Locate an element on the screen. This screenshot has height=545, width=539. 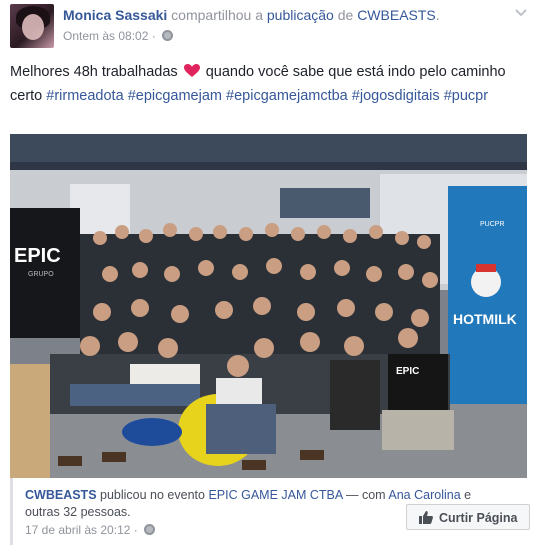
shared-verb: publicou no evento is located at coordinates (152, 495).